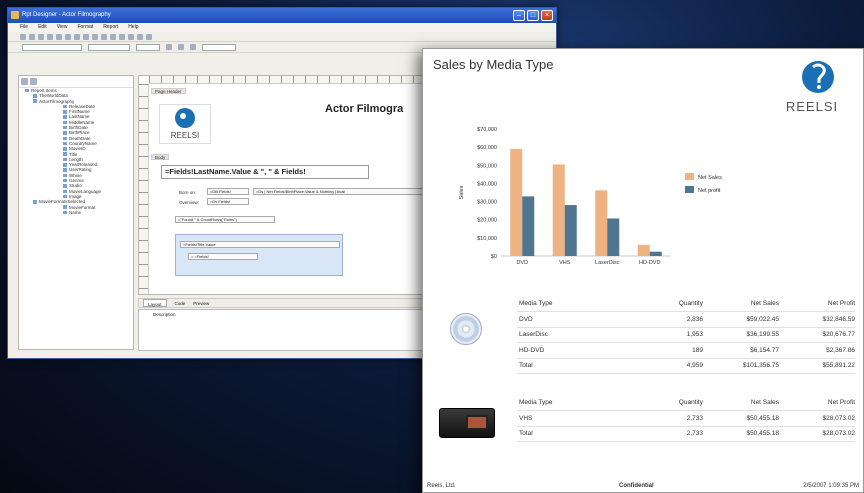  I want to click on roles-subreport: =Fields!Title.Value = =Fields!, so click(259, 255).